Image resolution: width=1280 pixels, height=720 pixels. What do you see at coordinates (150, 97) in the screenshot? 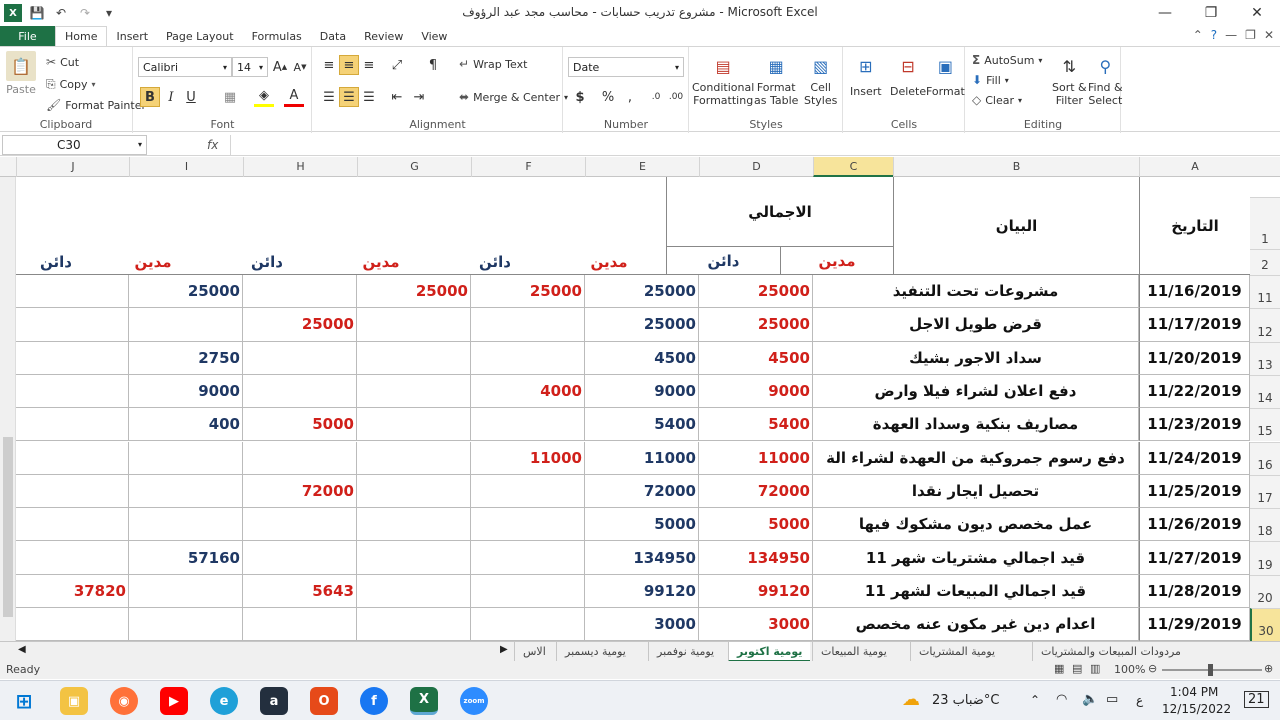
I see `bold-button: B` at bounding box center [150, 97].